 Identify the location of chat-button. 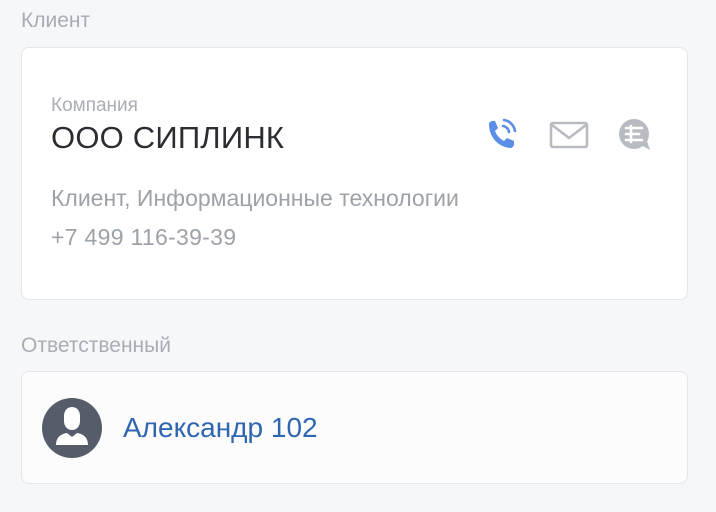
(635, 135).